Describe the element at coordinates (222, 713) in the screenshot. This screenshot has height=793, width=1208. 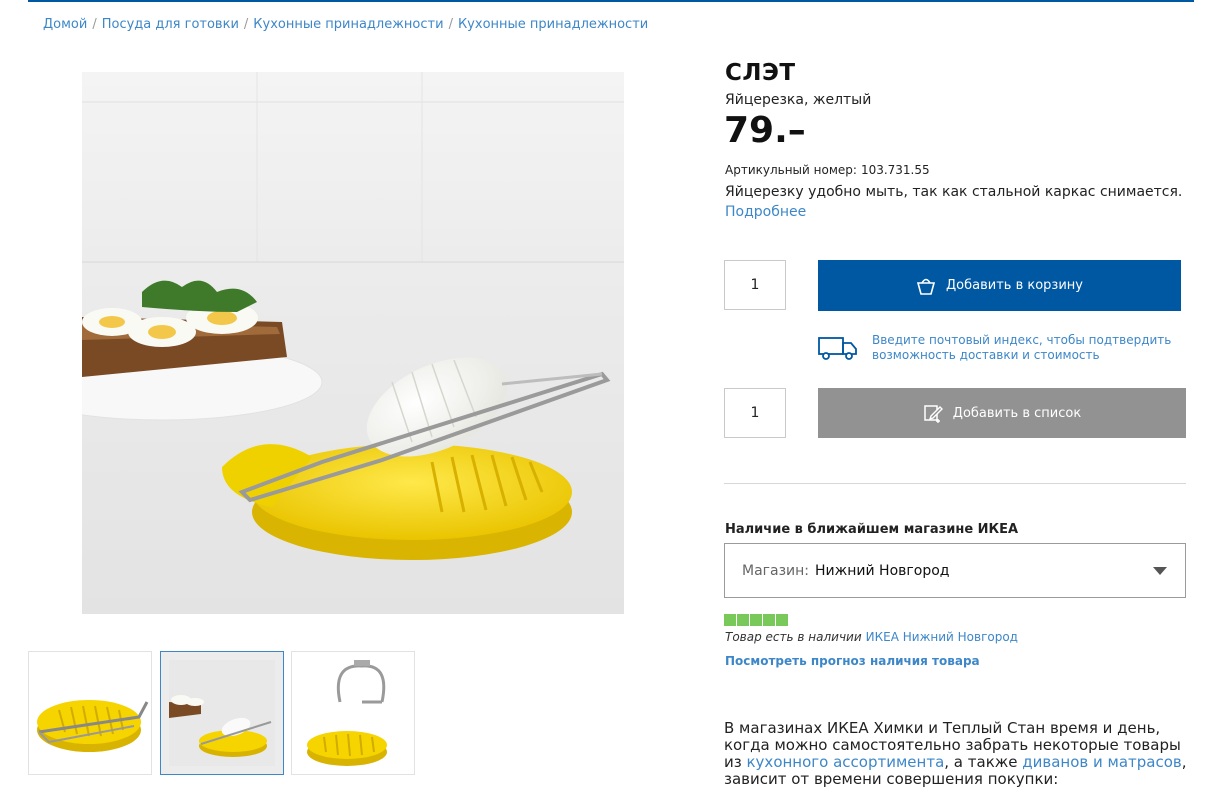
I see `thumbnail-2-selected` at that location.